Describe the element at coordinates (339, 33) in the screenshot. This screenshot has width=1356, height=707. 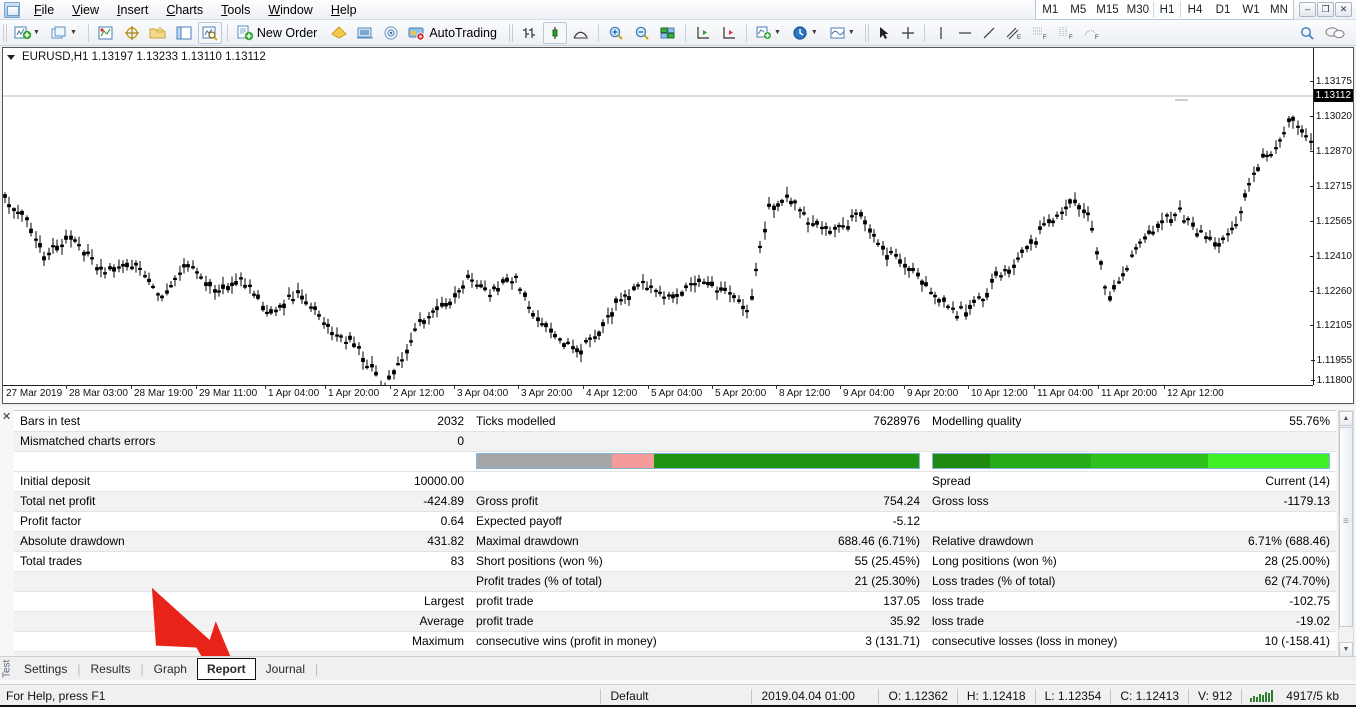
I see `metaeditor-button` at that location.